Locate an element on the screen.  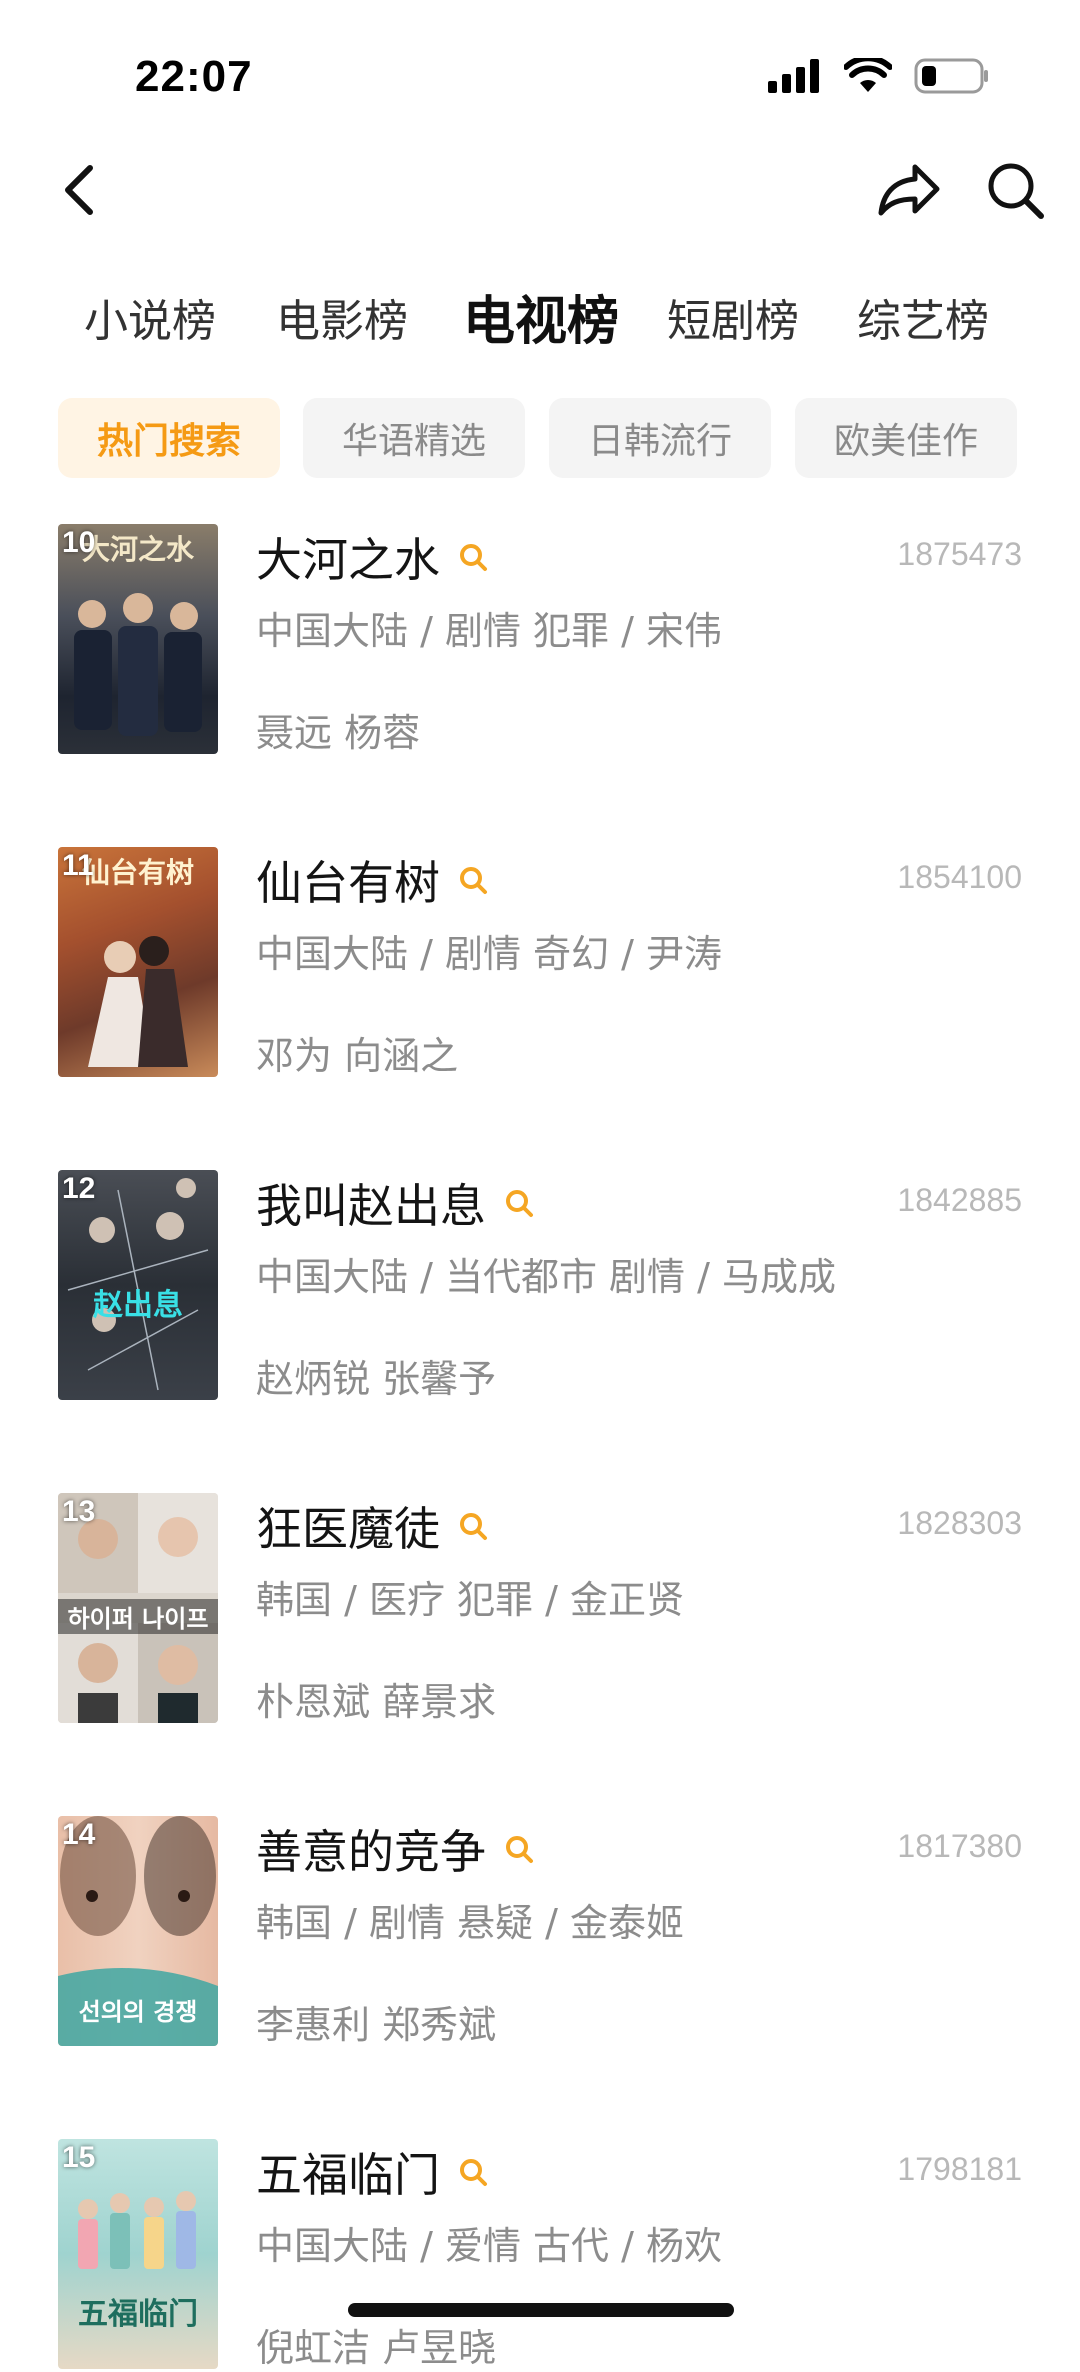
subtab-japan-korea: 日韩流行 is located at coordinates (660, 438).